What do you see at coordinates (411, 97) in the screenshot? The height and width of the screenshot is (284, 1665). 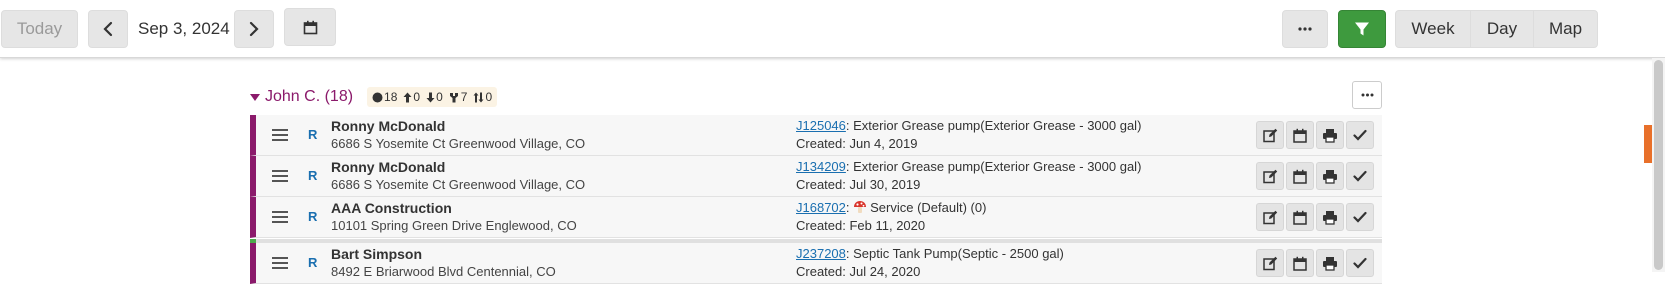 I see `stat-up: 0` at bounding box center [411, 97].